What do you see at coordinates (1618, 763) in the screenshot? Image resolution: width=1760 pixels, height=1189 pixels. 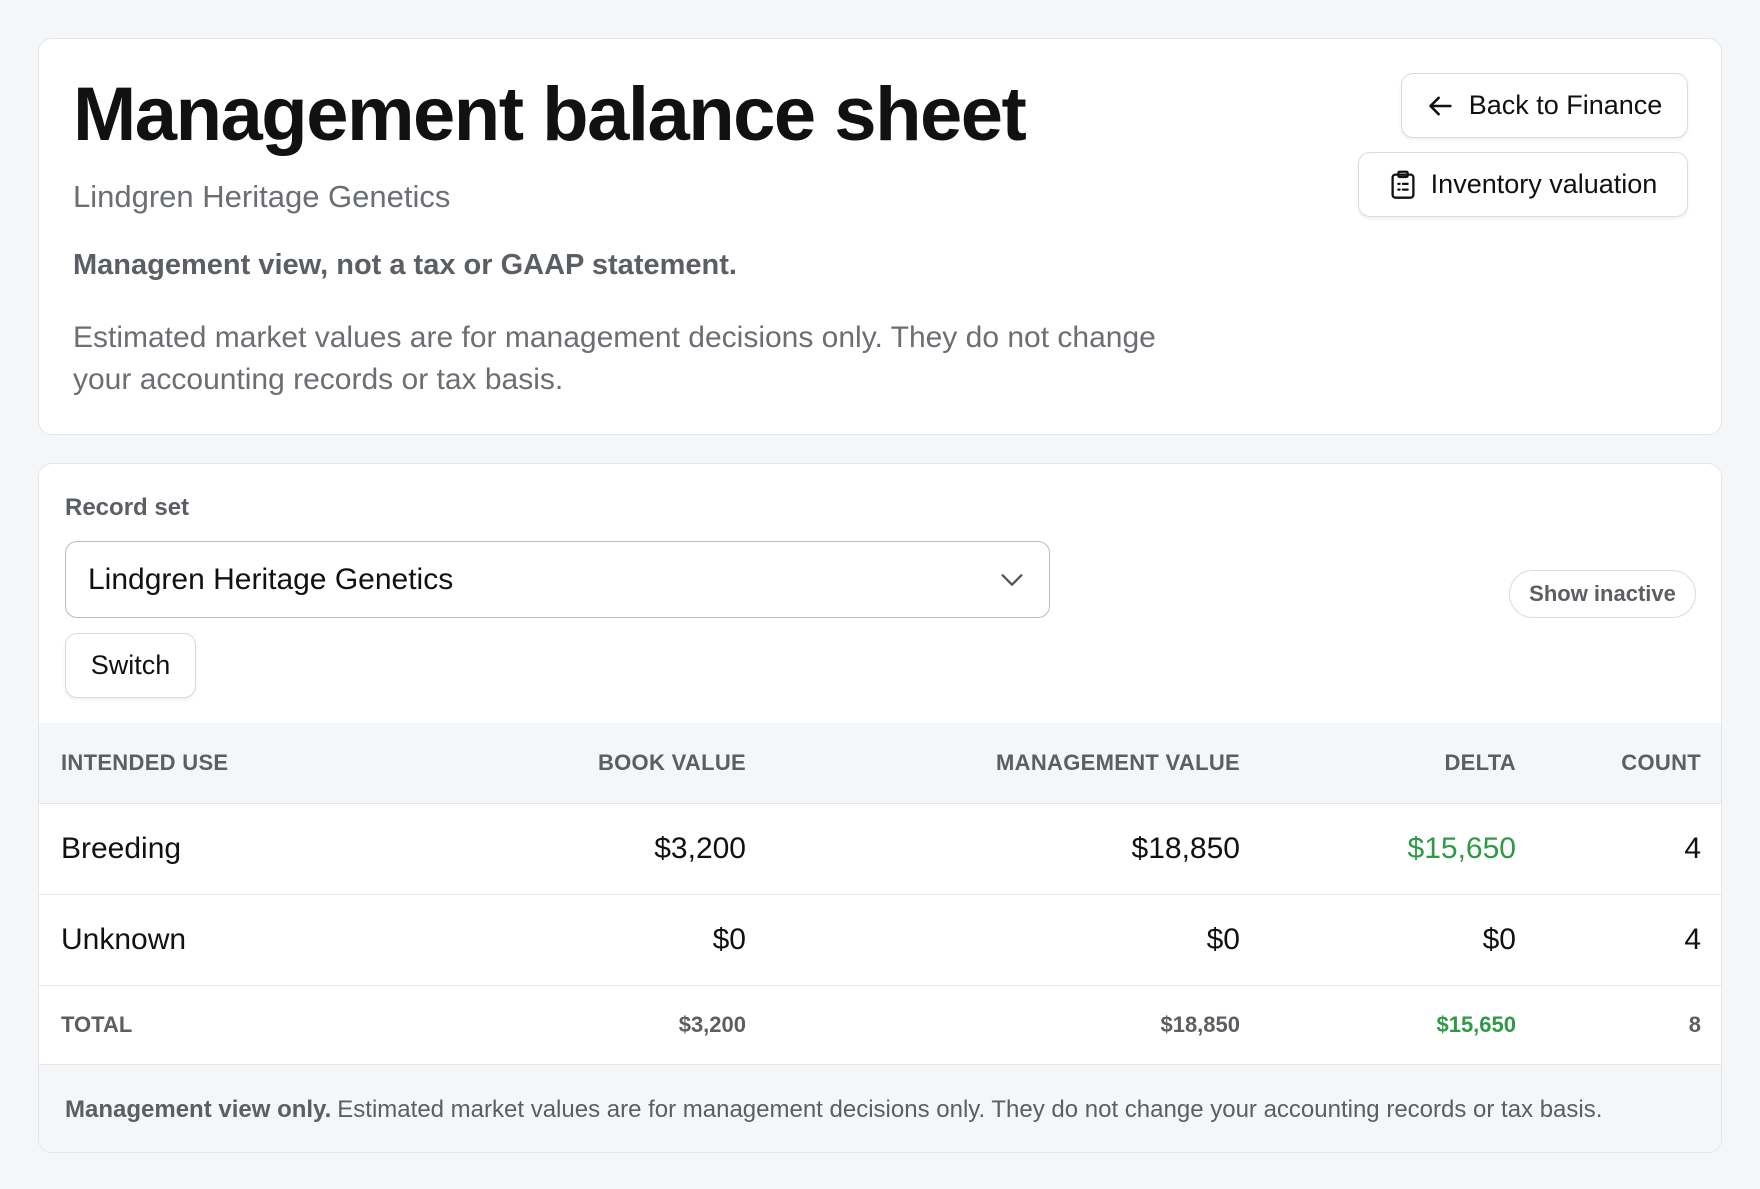 I see `column-header-count: Count` at bounding box center [1618, 763].